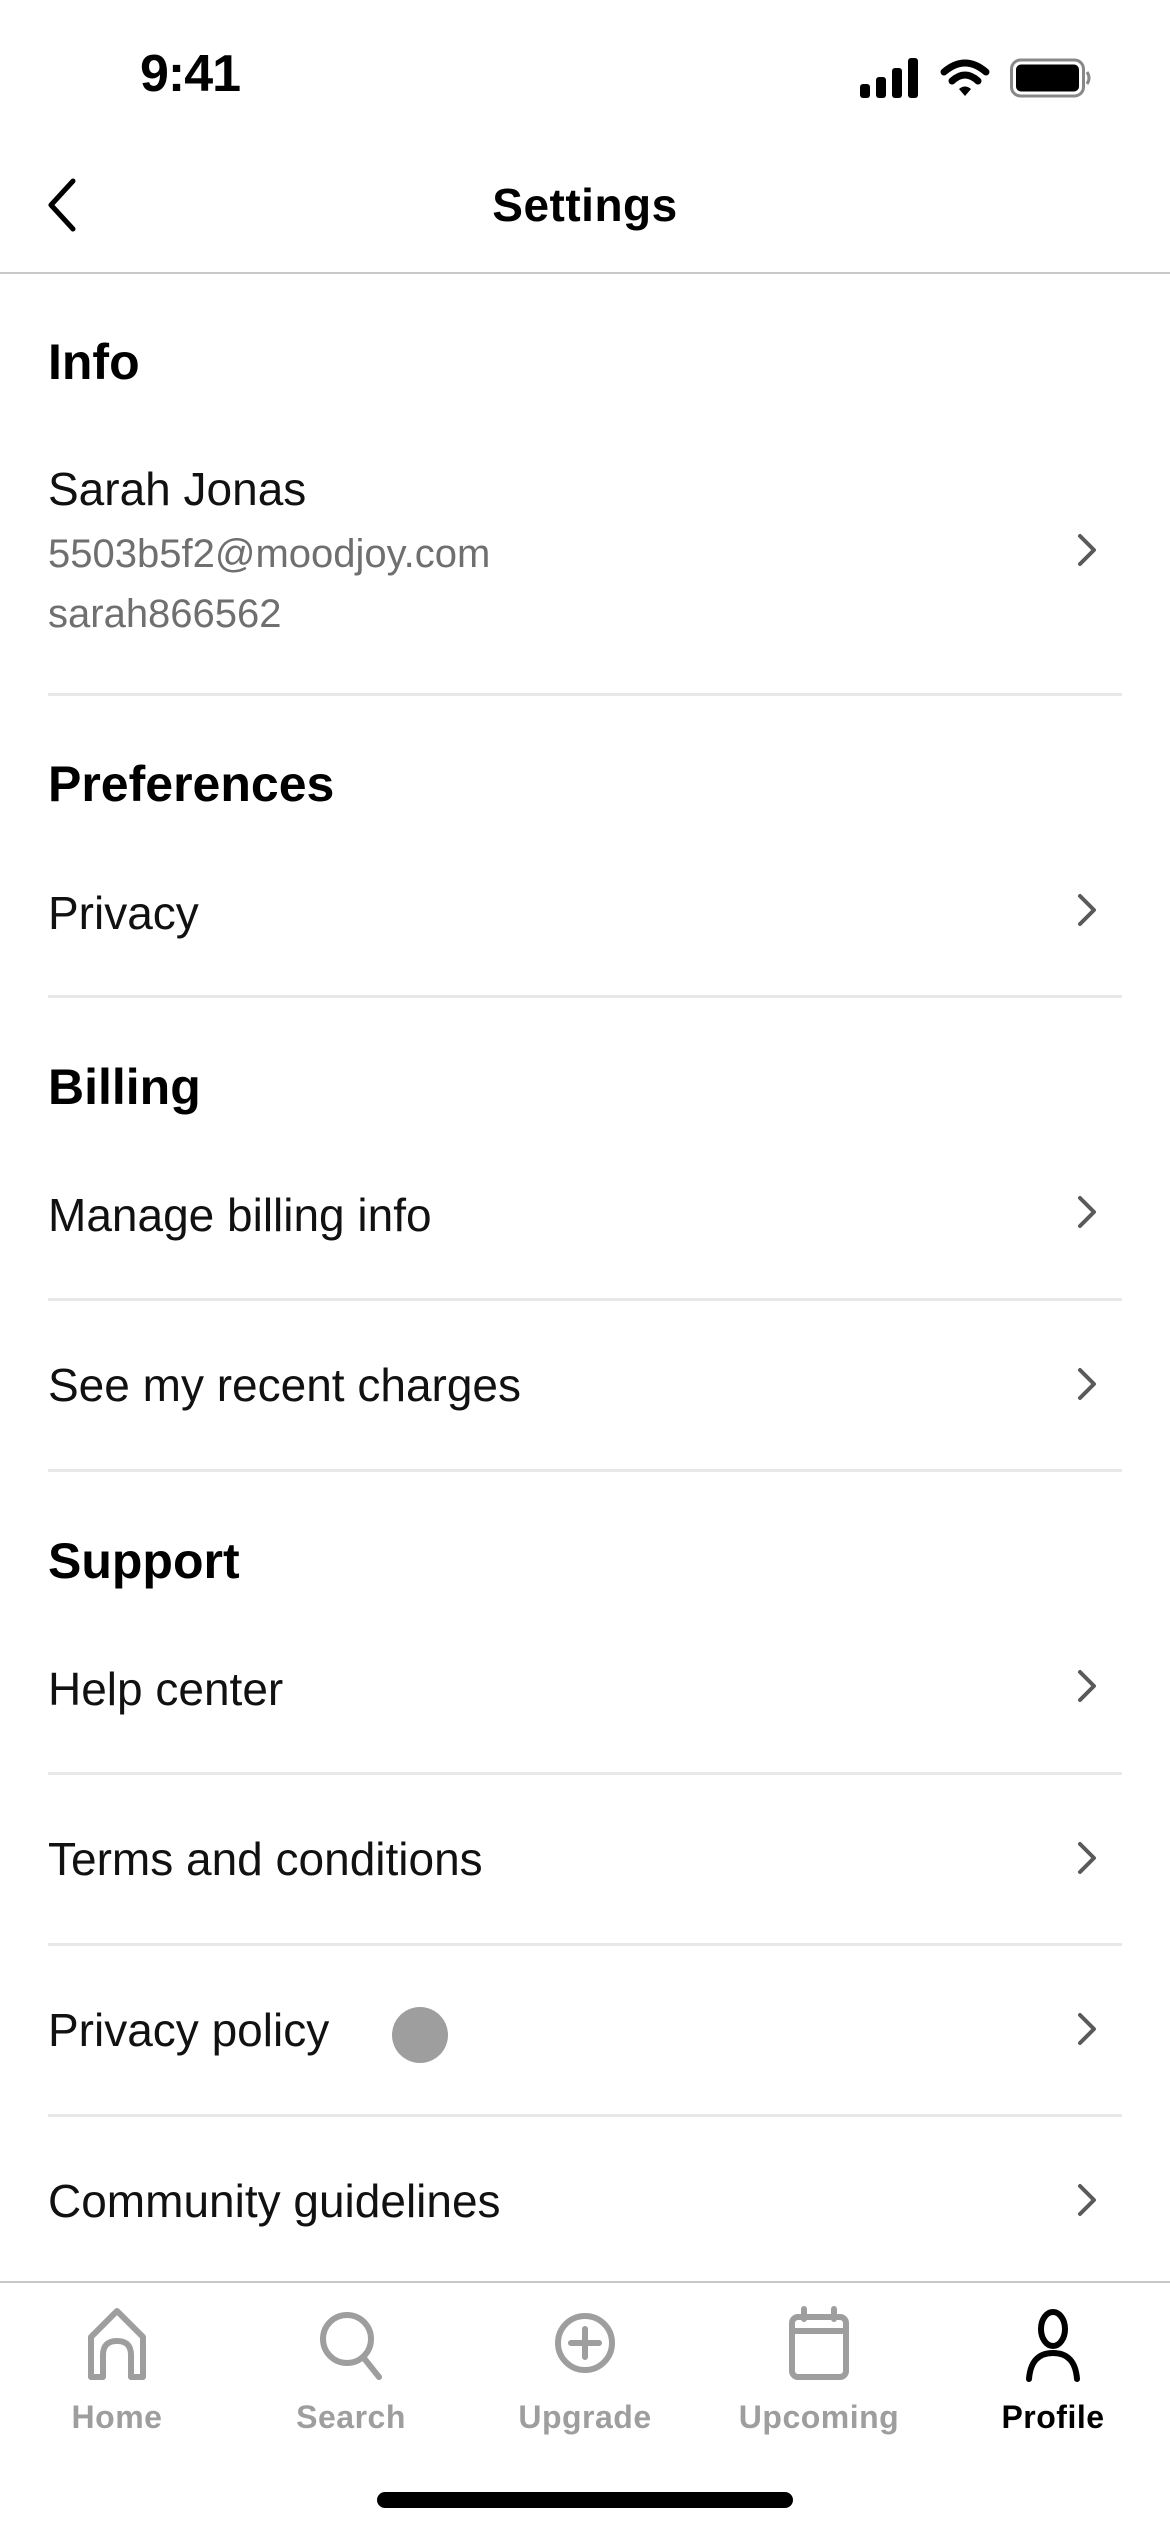  I want to click on tab-label: Profile, so click(1053, 2417).